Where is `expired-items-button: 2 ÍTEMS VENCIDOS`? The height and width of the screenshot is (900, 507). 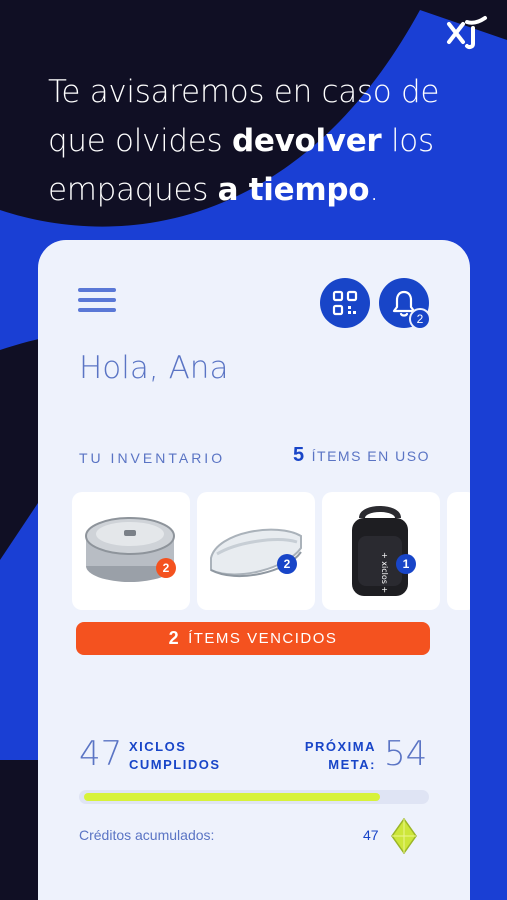 expired-items-button: 2 ÍTEMS VENCIDOS is located at coordinates (253, 638).